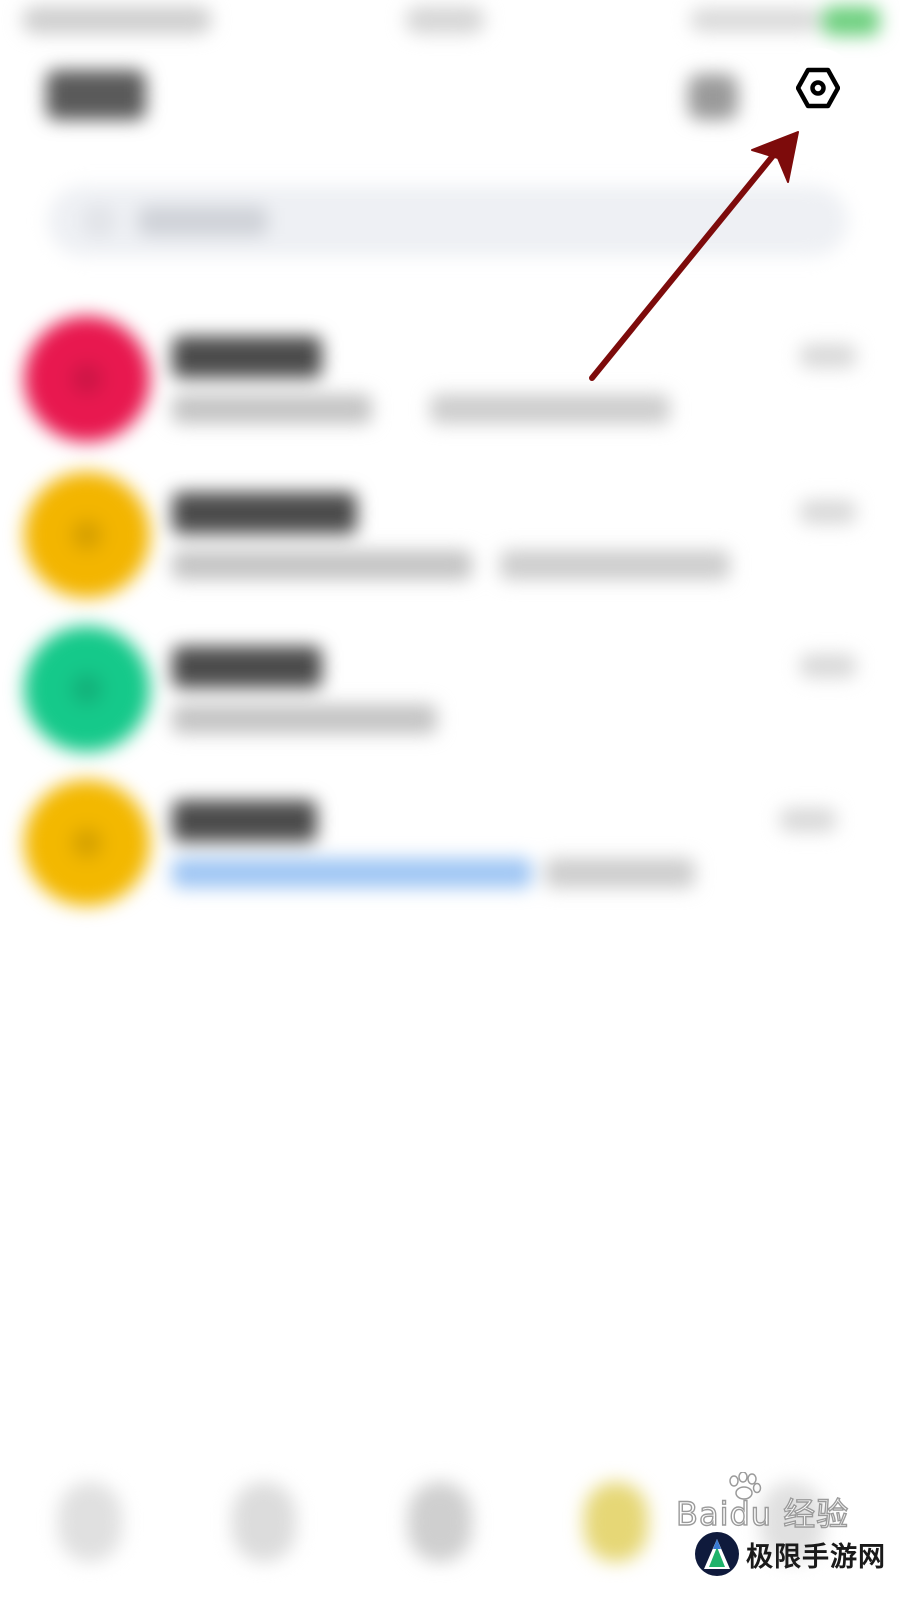 The image size is (900, 1600). Describe the element at coordinates (117, 20) in the screenshot. I see `status-carrier` at that location.